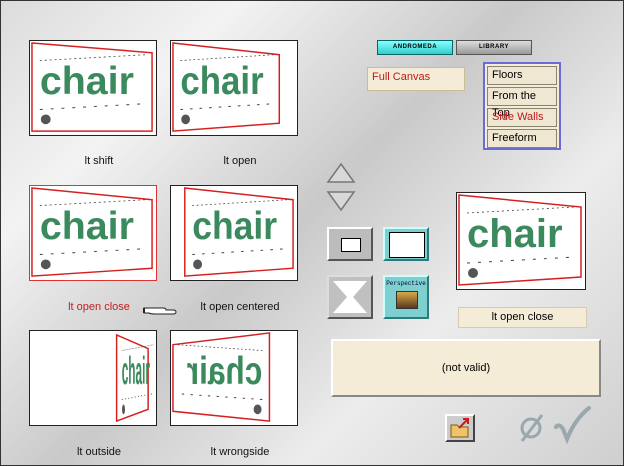  I want to click on open-folder-button, so click(460, 428).